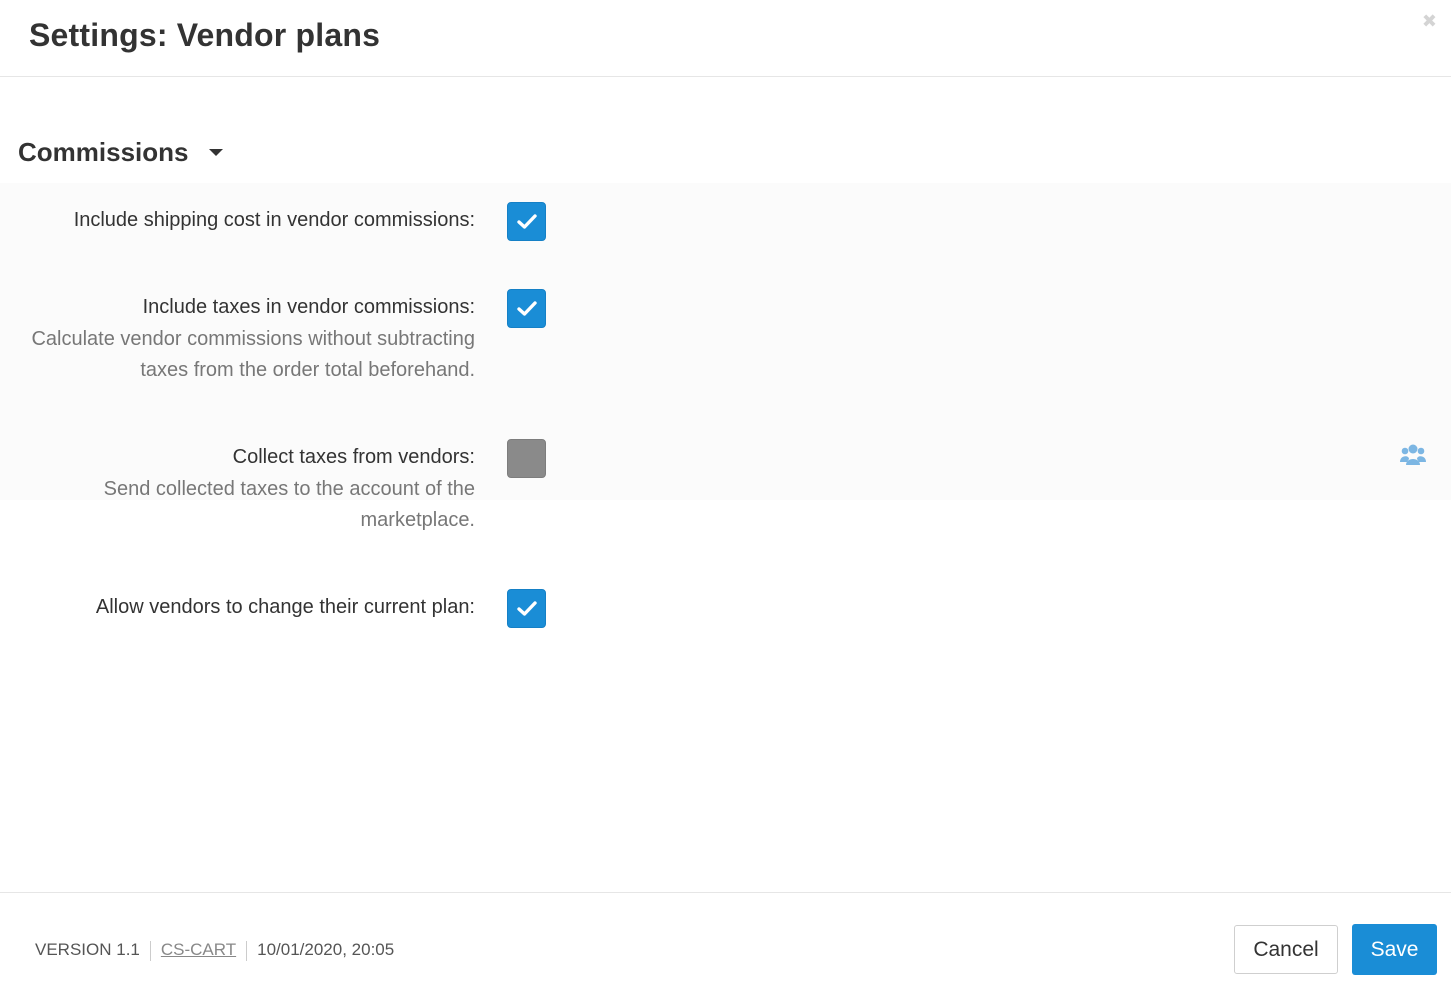 This screenshot has height=998, width=1451. Describe the element at coordinates (353, 457) in the screenshot. I see `setting-label-collect-taxes: Collect taxes from vendors:` at that location.